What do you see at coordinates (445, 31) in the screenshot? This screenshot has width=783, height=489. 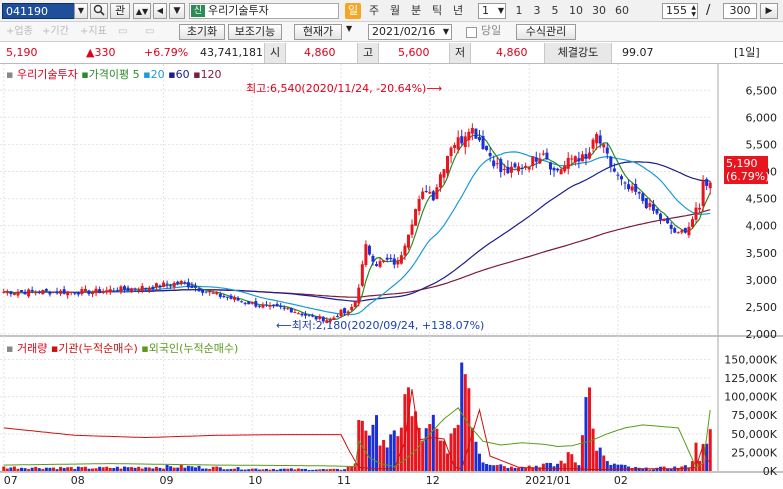 I see `calendar-dropdown-icon: ▼` at bounding box center [445, 31].